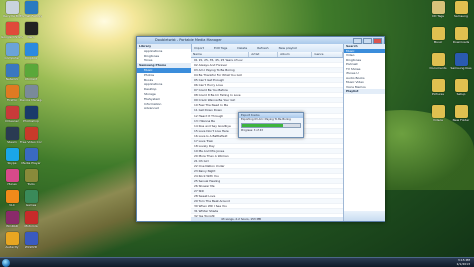 This screenshot has height=267, width=474. I want to click on desktop-icon: Setup, so click(461, 87).